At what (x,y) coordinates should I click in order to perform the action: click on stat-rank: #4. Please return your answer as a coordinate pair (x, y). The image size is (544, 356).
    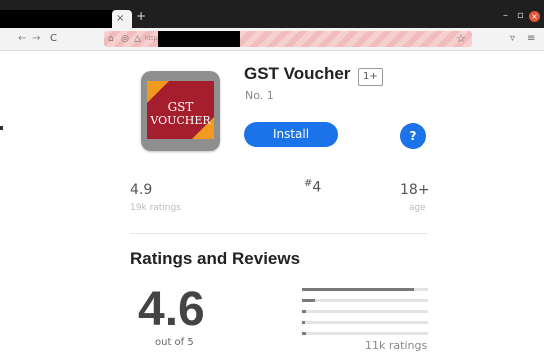
    Looking at the image, I should click on (312, 187).